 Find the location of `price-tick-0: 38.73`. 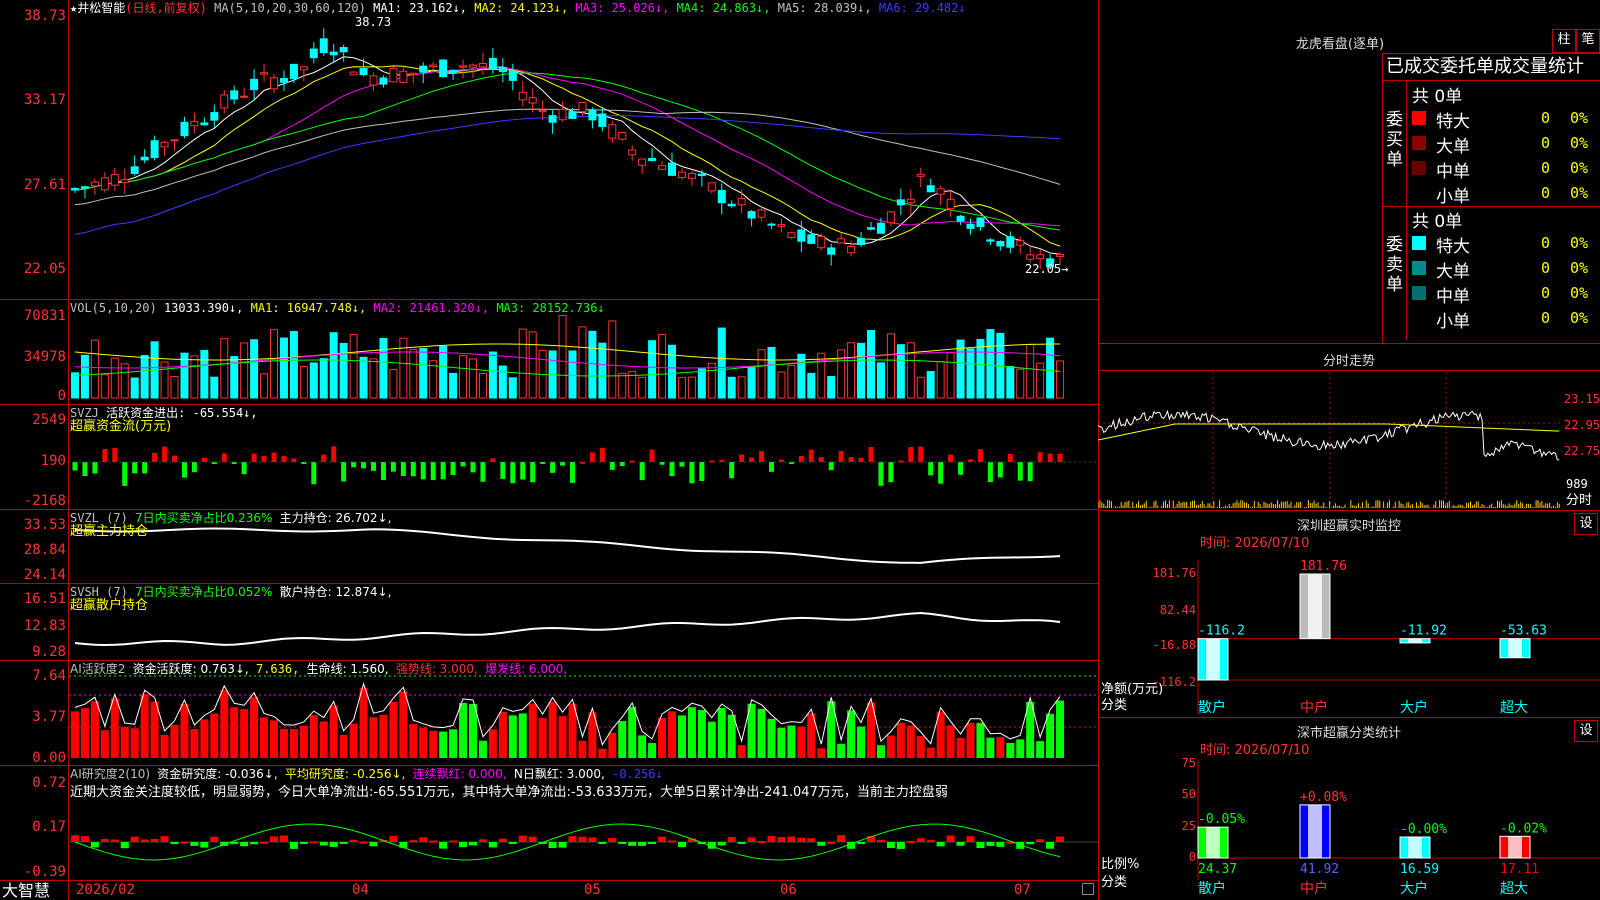

price-tick-0: 38.73 is located at coordinates (44, 16).